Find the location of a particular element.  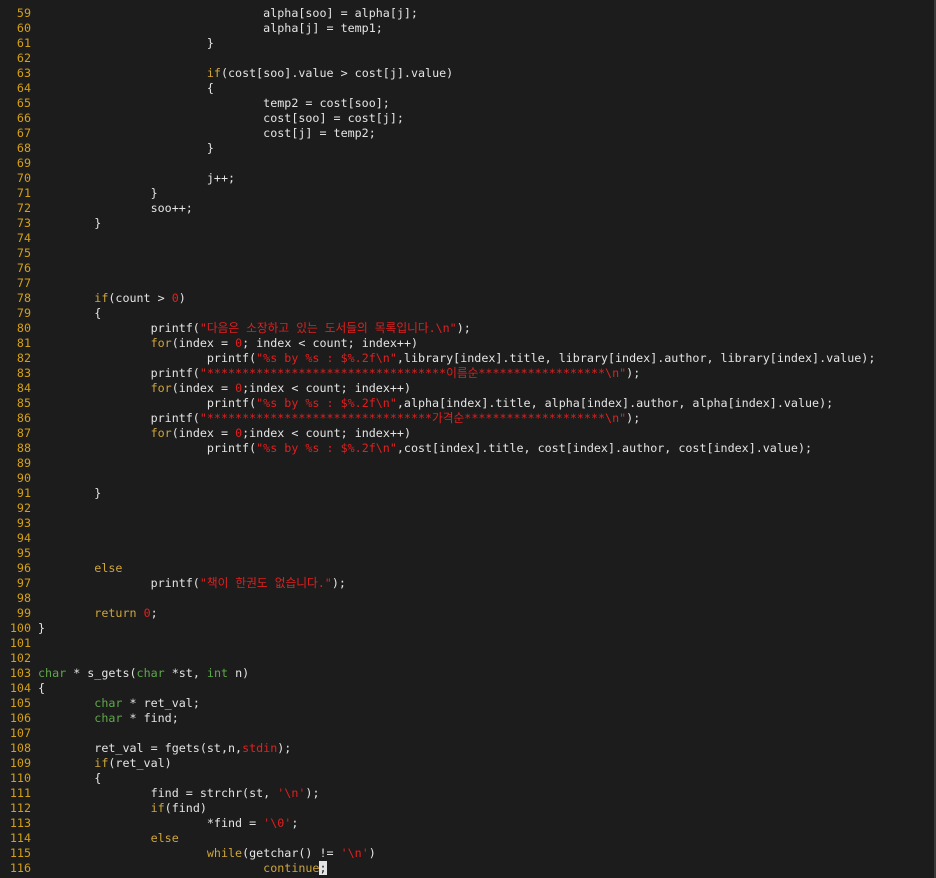

code-line: 103 char * s_gets(char *st, int n) is located at coordinates (468, 673).